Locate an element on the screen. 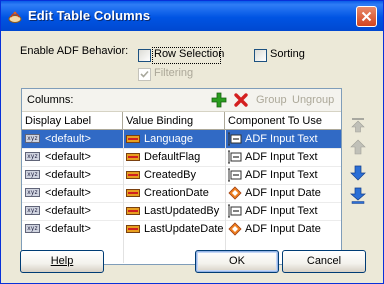  close-button is located at coordinates (366, 16).